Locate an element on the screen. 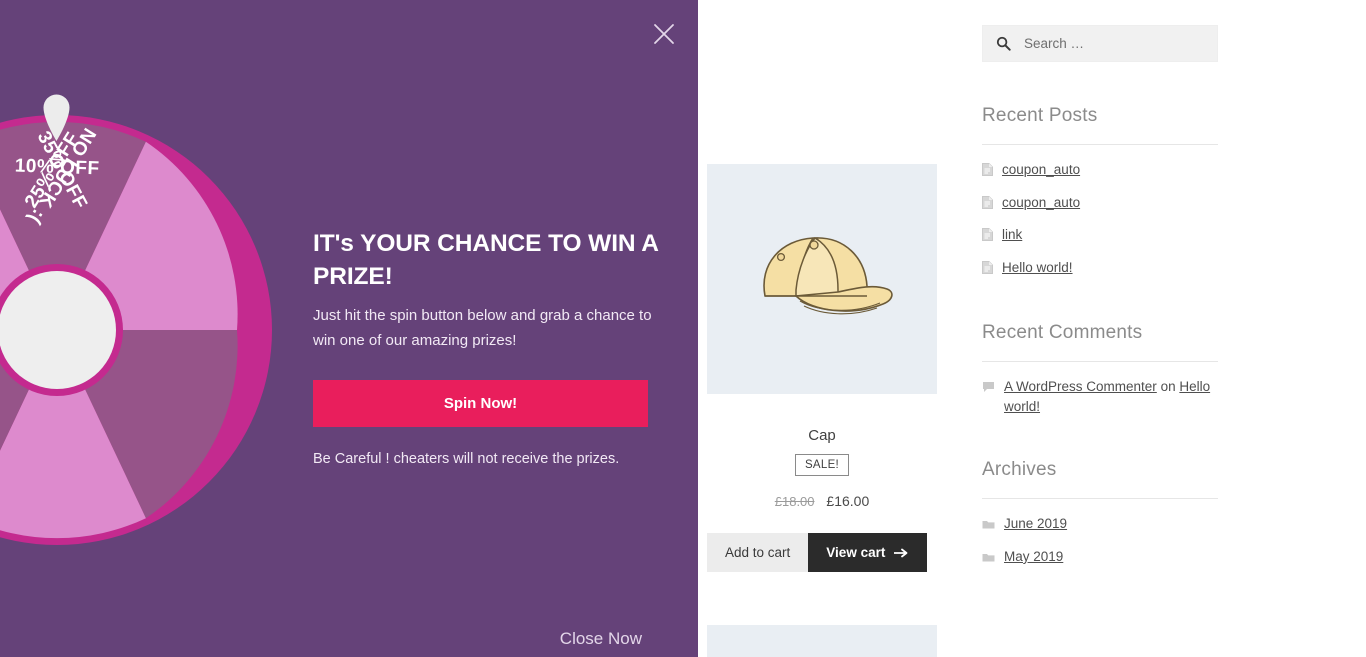  comment-text: A WordPress Commenter on Hello world! is located at coordinates (1111, 396).